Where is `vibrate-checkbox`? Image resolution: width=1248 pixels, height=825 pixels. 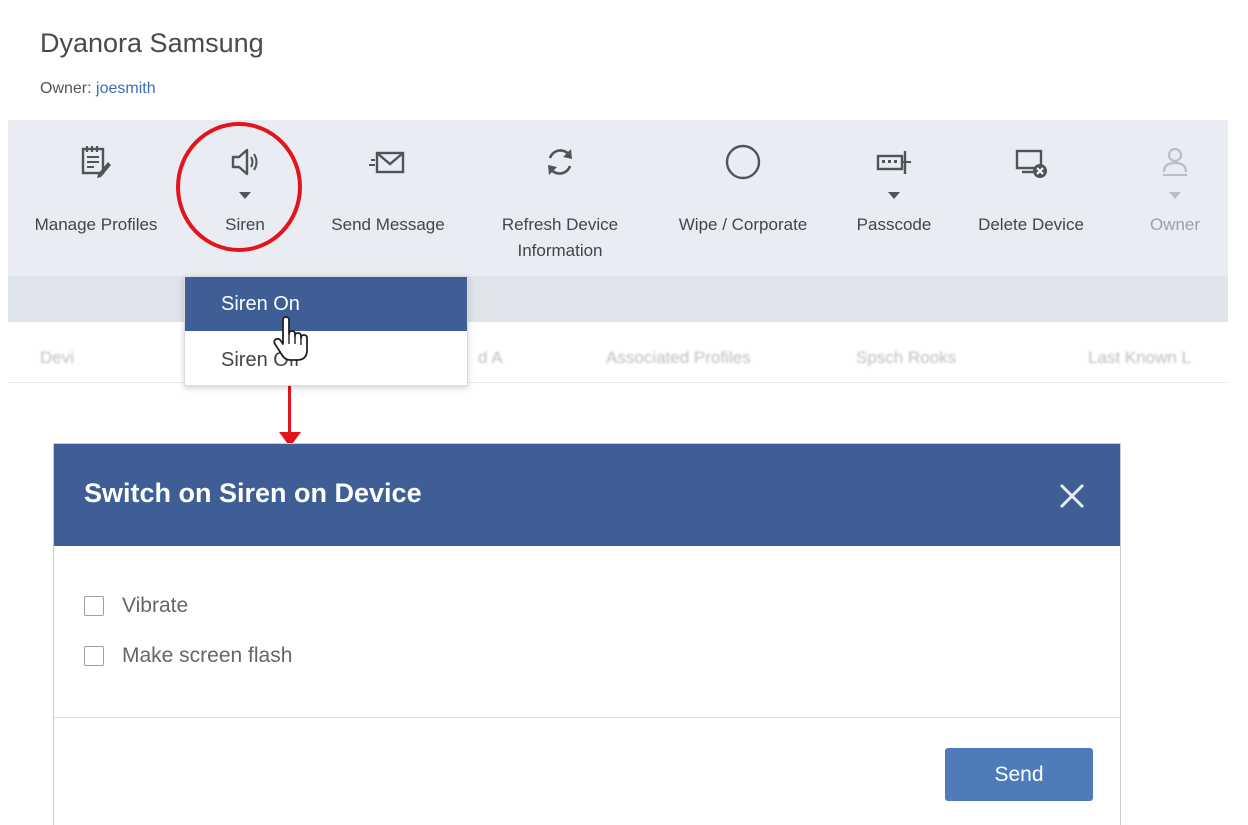 vibrate-checkbox is located at coordinates (94, 606).